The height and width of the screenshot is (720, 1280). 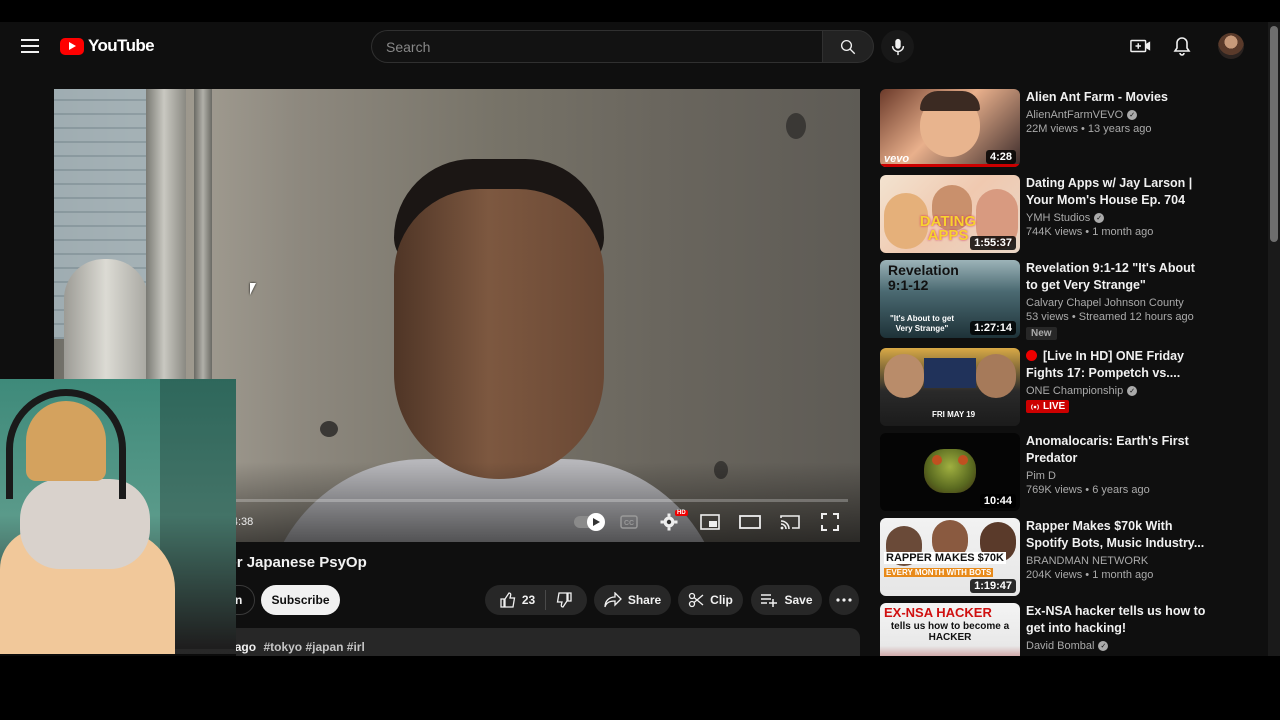 I want to click on dislike-button, so click(x=564, y=600).